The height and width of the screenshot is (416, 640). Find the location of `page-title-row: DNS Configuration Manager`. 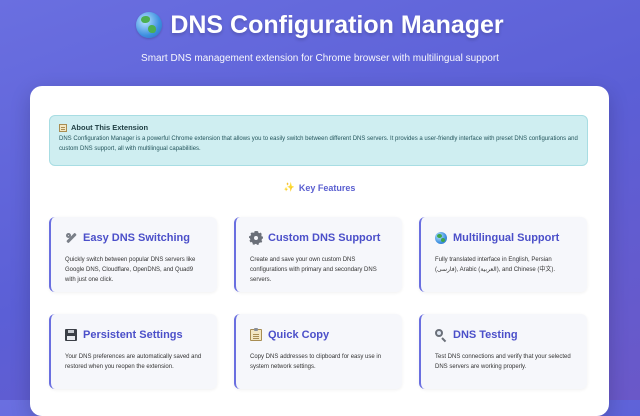

page-title-row: DNS Configuration Manager is located at coordinates (320, 25).